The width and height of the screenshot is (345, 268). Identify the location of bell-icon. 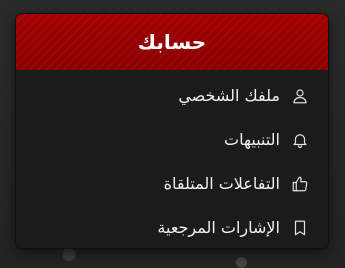
(300, 140).